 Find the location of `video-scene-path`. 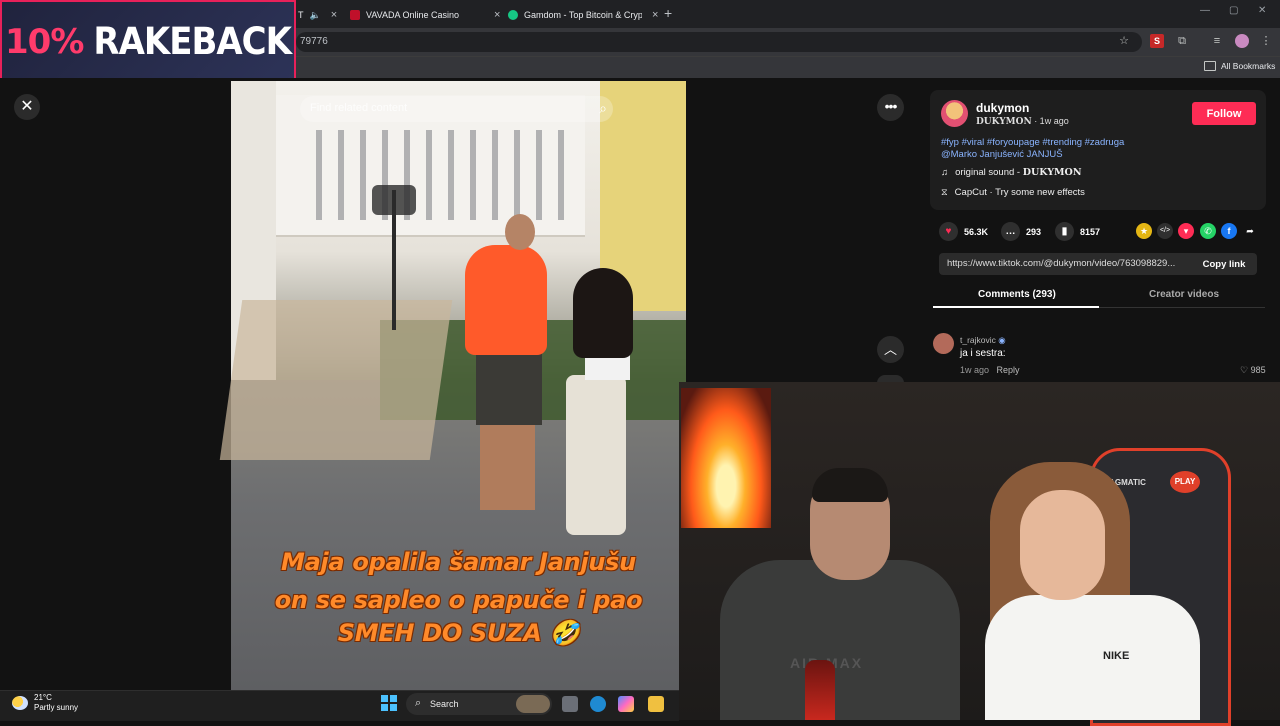

video-scene-path is located at coordinates (336, 380).